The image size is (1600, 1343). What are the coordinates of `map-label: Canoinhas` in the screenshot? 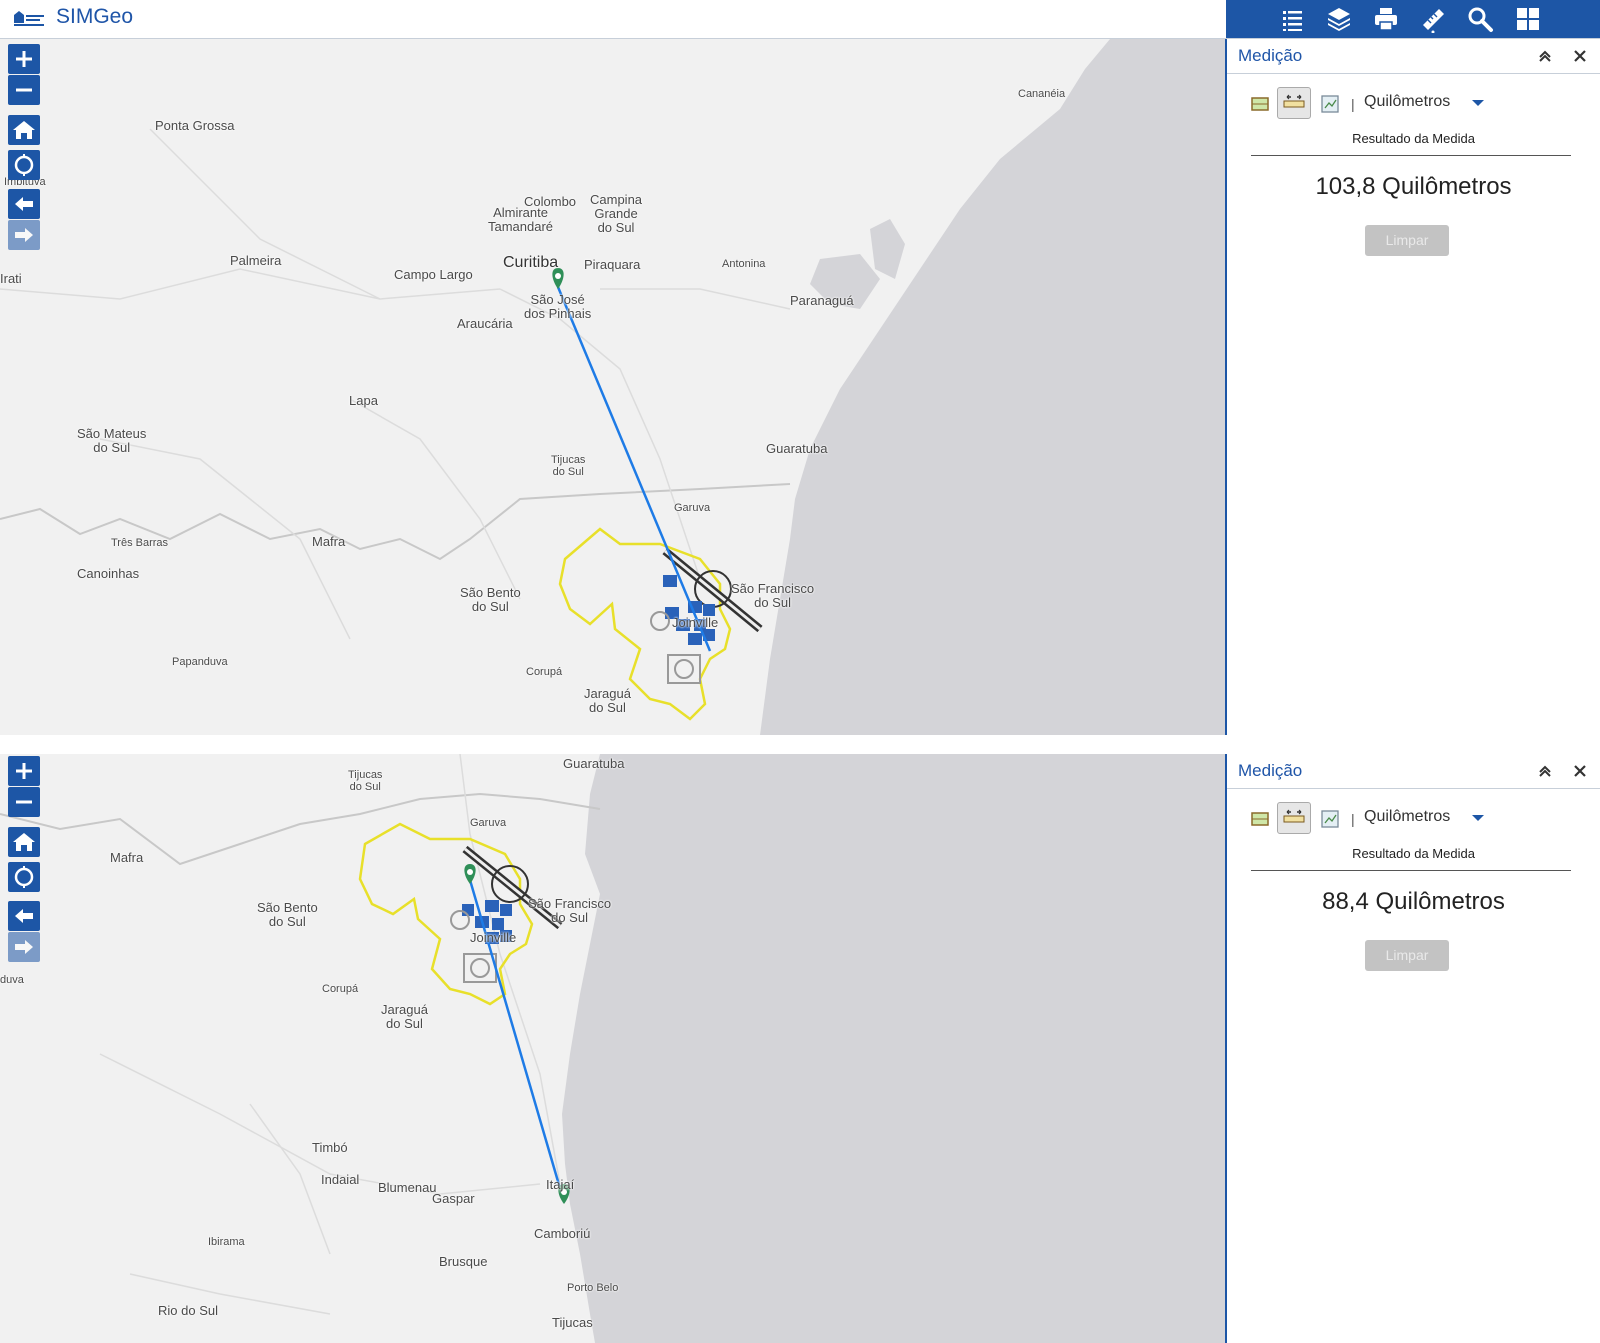 It's located at (108, 573).